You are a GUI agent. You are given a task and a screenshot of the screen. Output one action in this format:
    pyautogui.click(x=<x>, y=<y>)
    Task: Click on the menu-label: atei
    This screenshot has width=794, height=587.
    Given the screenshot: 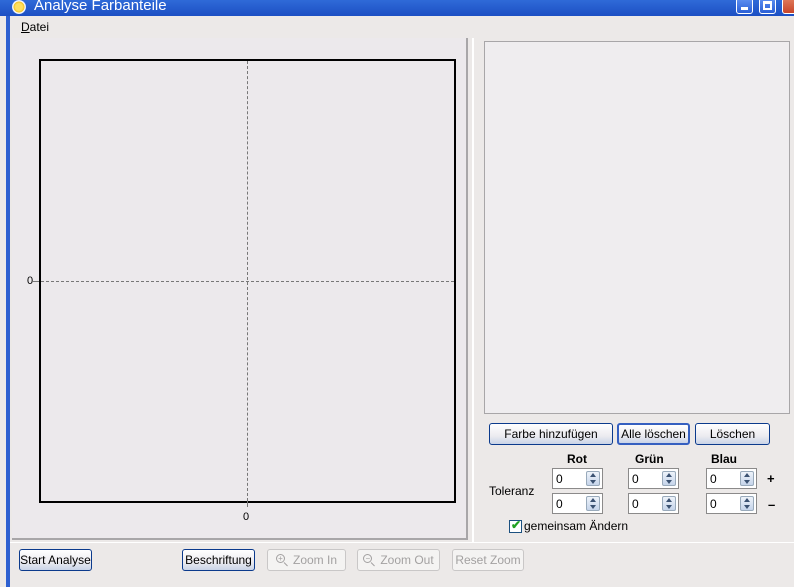 What is the action you would take?
    pyautogui.click(x=39, y=27)
    